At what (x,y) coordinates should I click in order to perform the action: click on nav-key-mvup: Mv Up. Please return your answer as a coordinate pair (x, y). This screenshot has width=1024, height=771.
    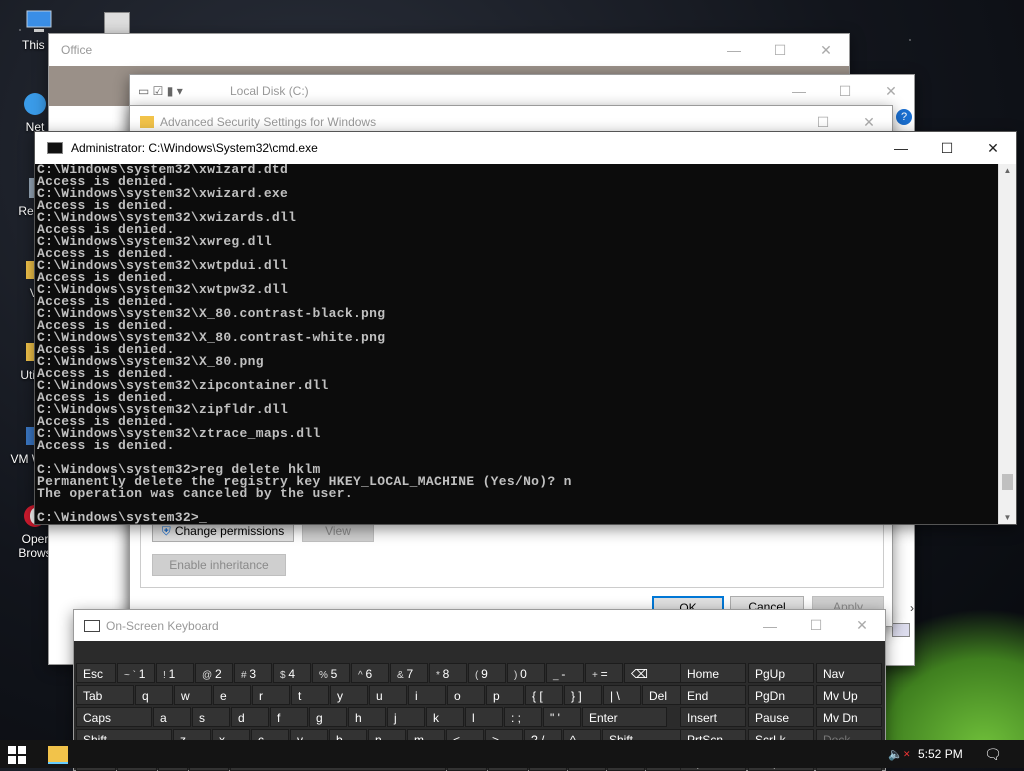
    Looking at the image, I should click on (849, 695).